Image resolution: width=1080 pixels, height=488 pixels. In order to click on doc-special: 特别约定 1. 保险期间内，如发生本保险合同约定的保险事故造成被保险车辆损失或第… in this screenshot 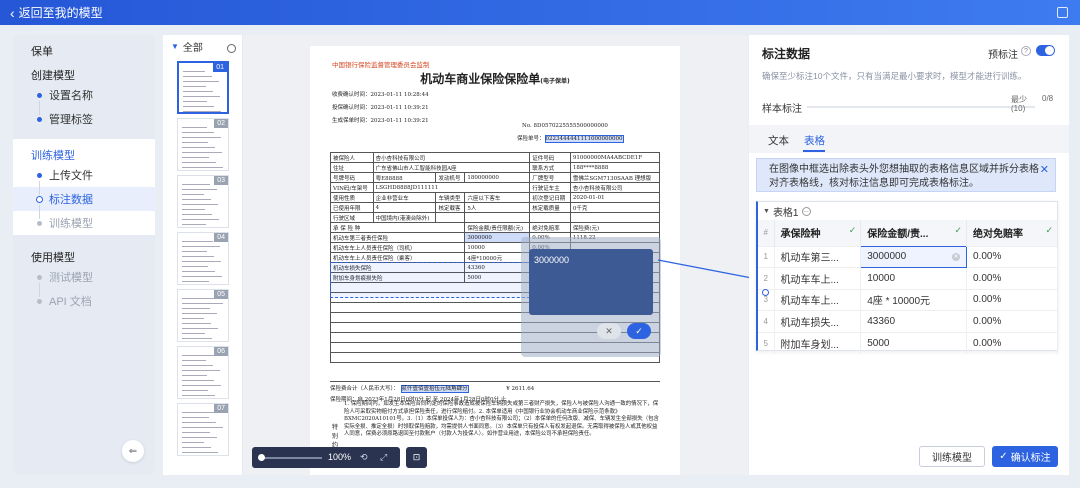, I will do `click(495, 429)`.